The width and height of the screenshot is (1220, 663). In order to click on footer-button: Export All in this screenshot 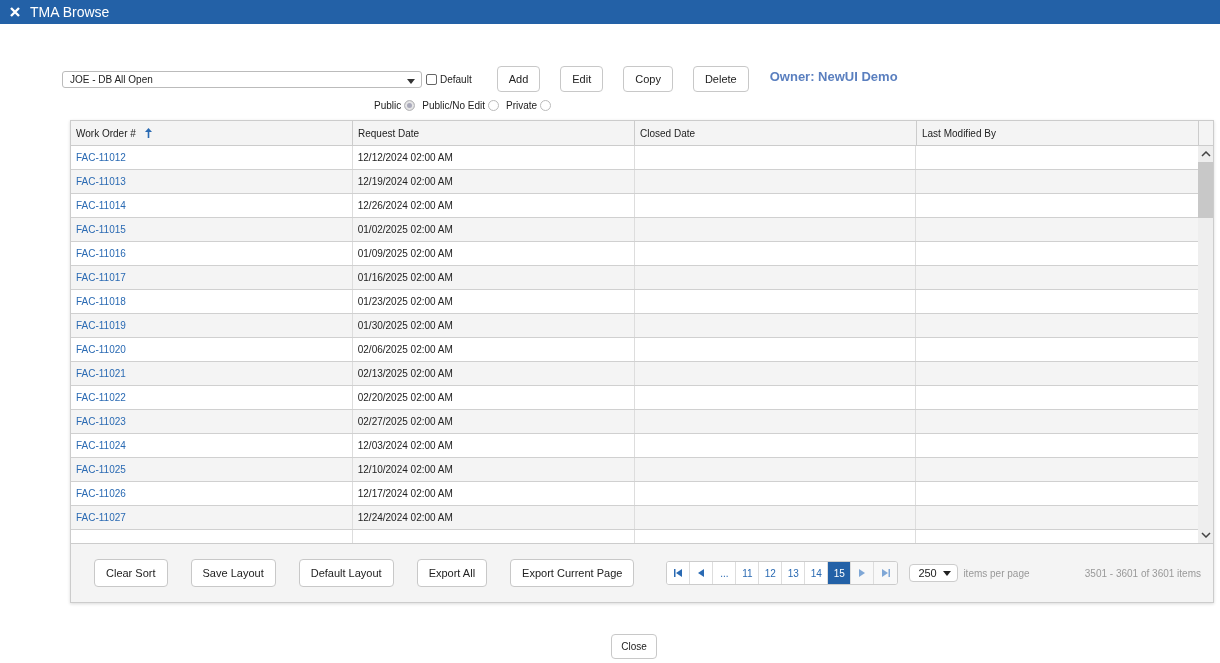, I will do `click(452, 573)`.